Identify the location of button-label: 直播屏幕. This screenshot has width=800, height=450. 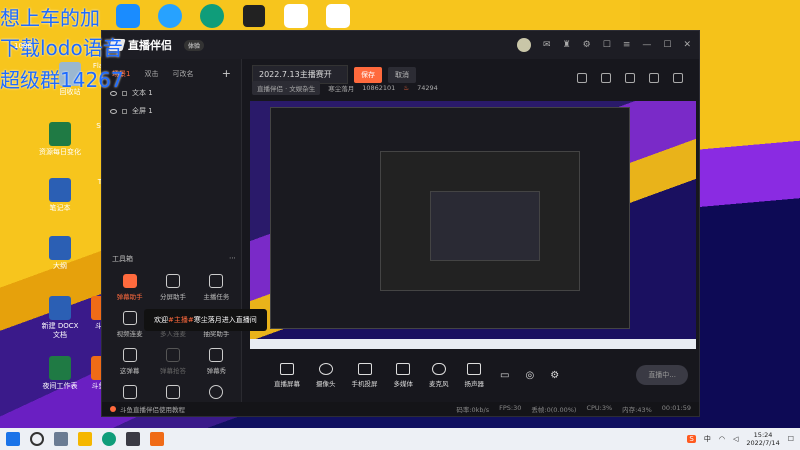
(287, 383).